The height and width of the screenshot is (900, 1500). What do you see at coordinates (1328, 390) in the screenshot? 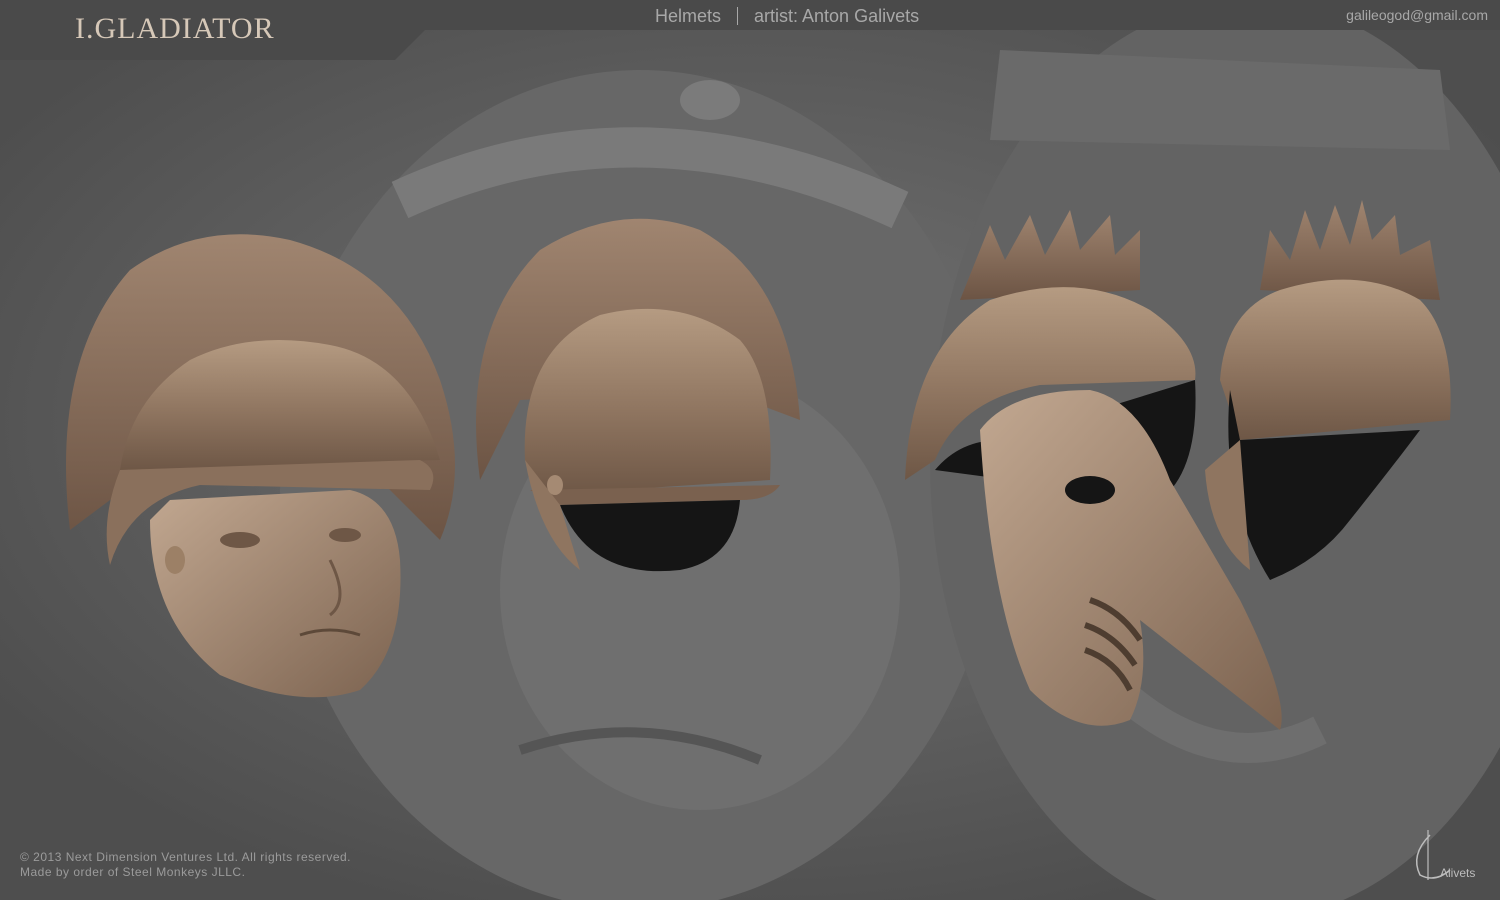
I see `beak-mask-helmet-back` at bounding box center [1328, 390].